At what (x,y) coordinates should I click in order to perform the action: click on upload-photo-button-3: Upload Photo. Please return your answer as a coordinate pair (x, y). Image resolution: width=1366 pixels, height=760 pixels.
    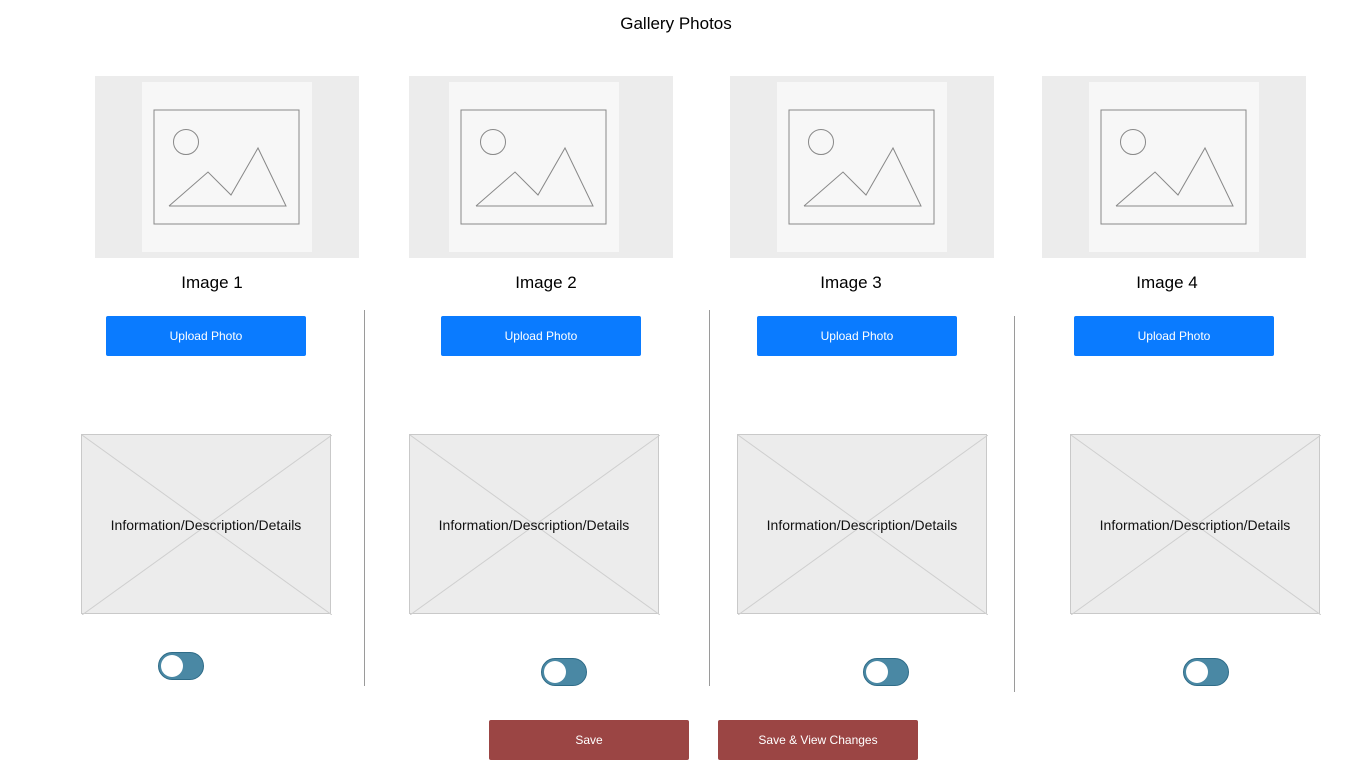
    Looking at the image, I should click on (857, 336).